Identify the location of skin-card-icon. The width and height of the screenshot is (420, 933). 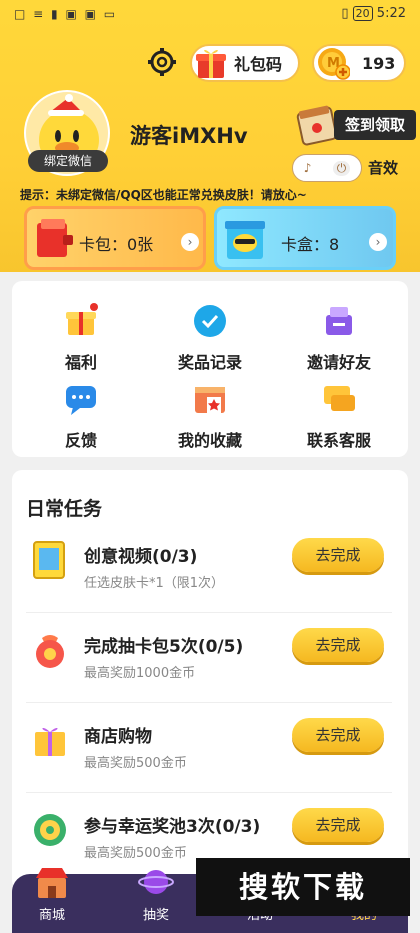
(49, 560).